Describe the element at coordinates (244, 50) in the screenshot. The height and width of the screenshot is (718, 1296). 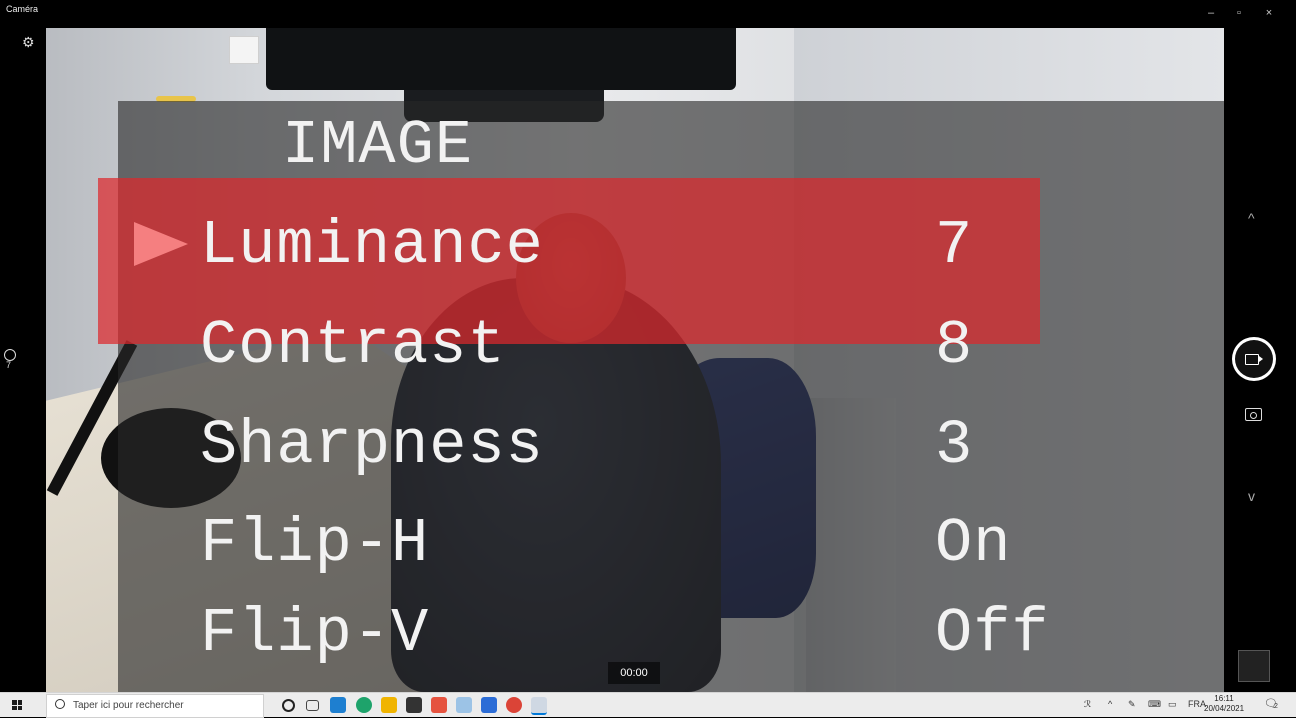
I see `wall-outlet` at that location.